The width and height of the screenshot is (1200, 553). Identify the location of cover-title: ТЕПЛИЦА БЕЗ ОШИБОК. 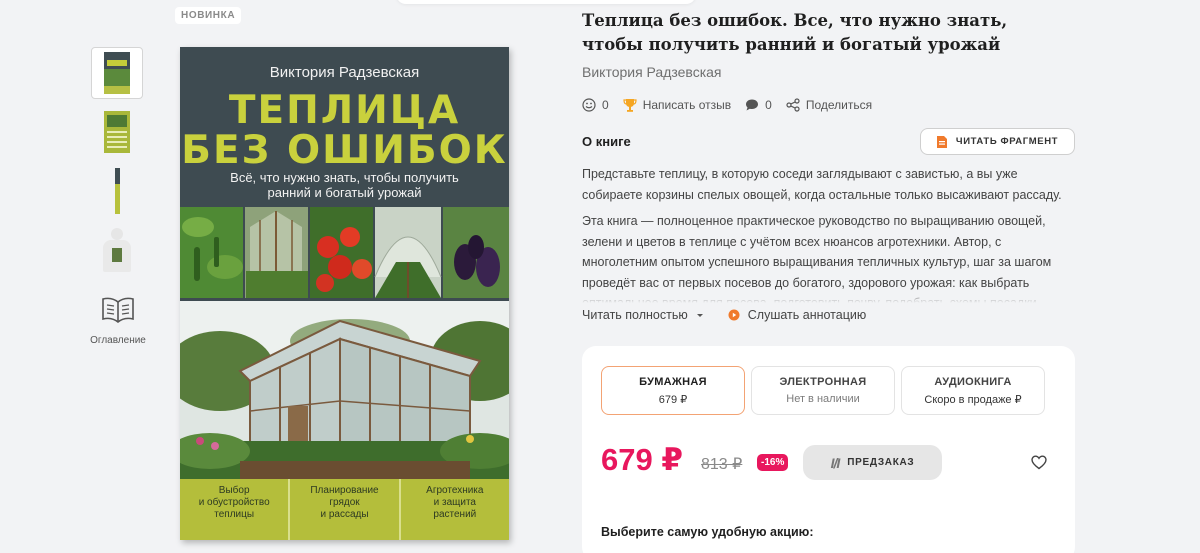
(344, 130).